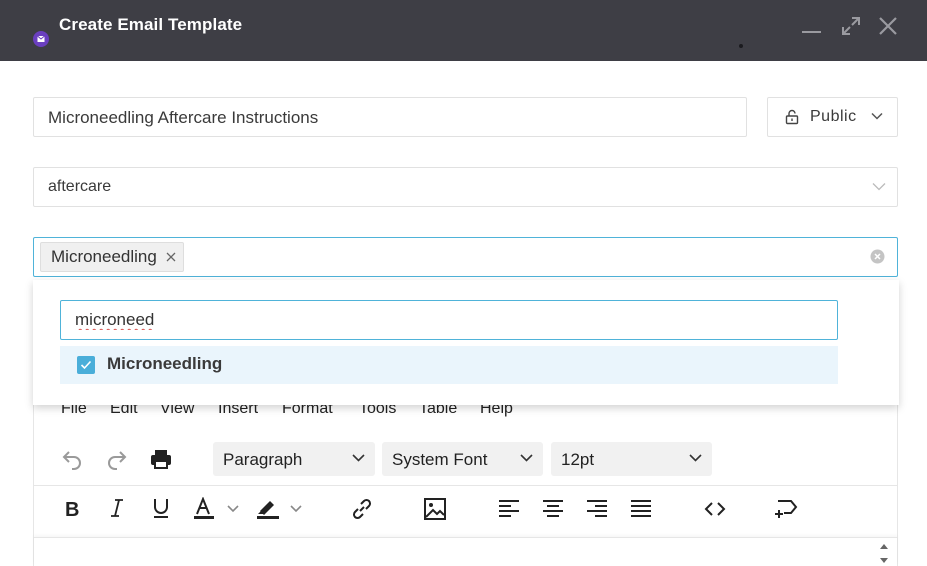 The height and width of the screenshot is (566, 927). I want to click on link-button, so click(362, 509).